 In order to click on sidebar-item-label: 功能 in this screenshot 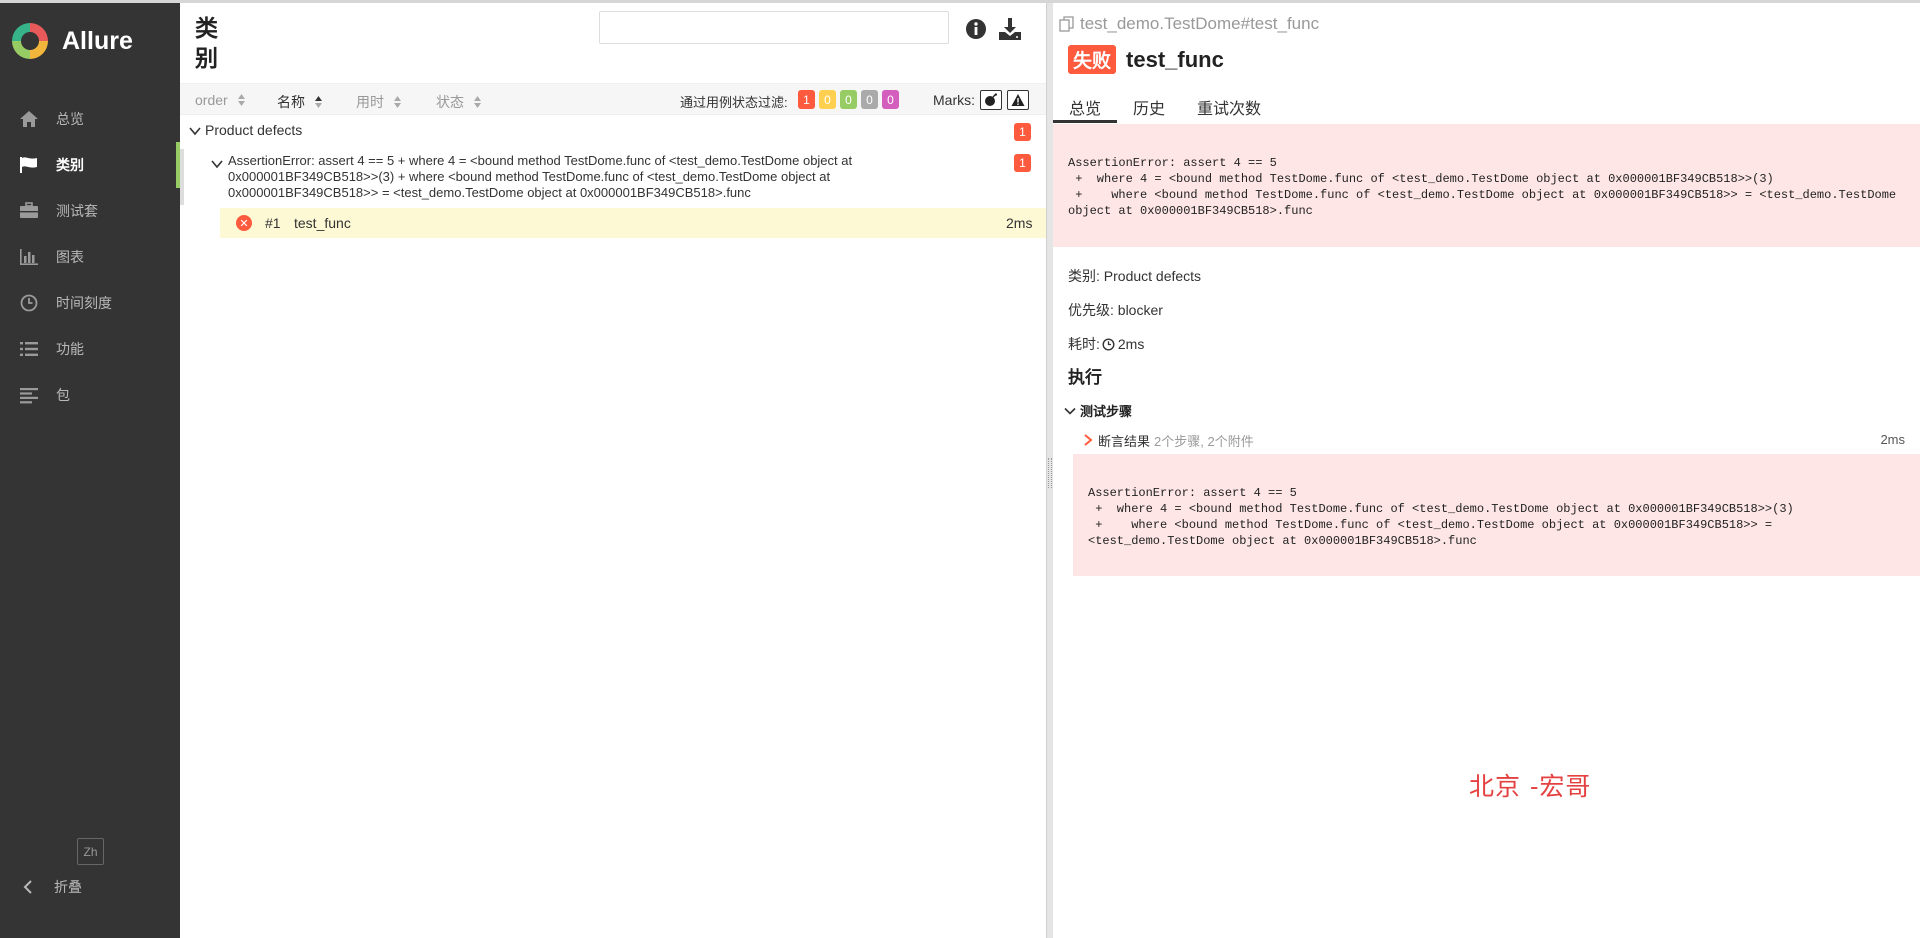, I will do `click(70, 349)`.